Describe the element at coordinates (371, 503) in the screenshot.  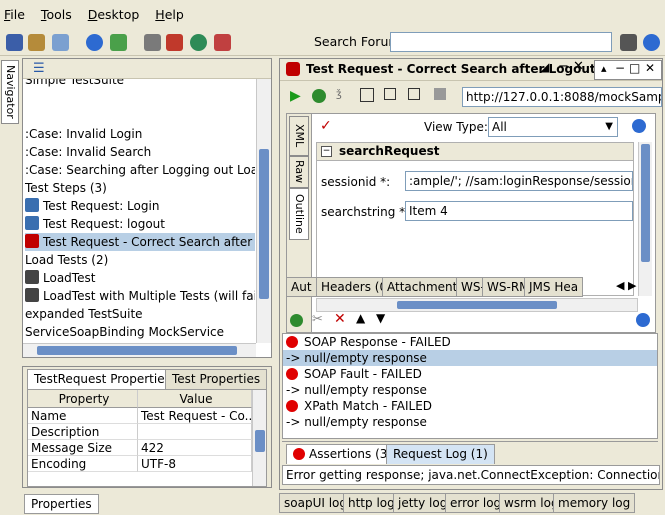
I see `log-tab: http log` at that location.